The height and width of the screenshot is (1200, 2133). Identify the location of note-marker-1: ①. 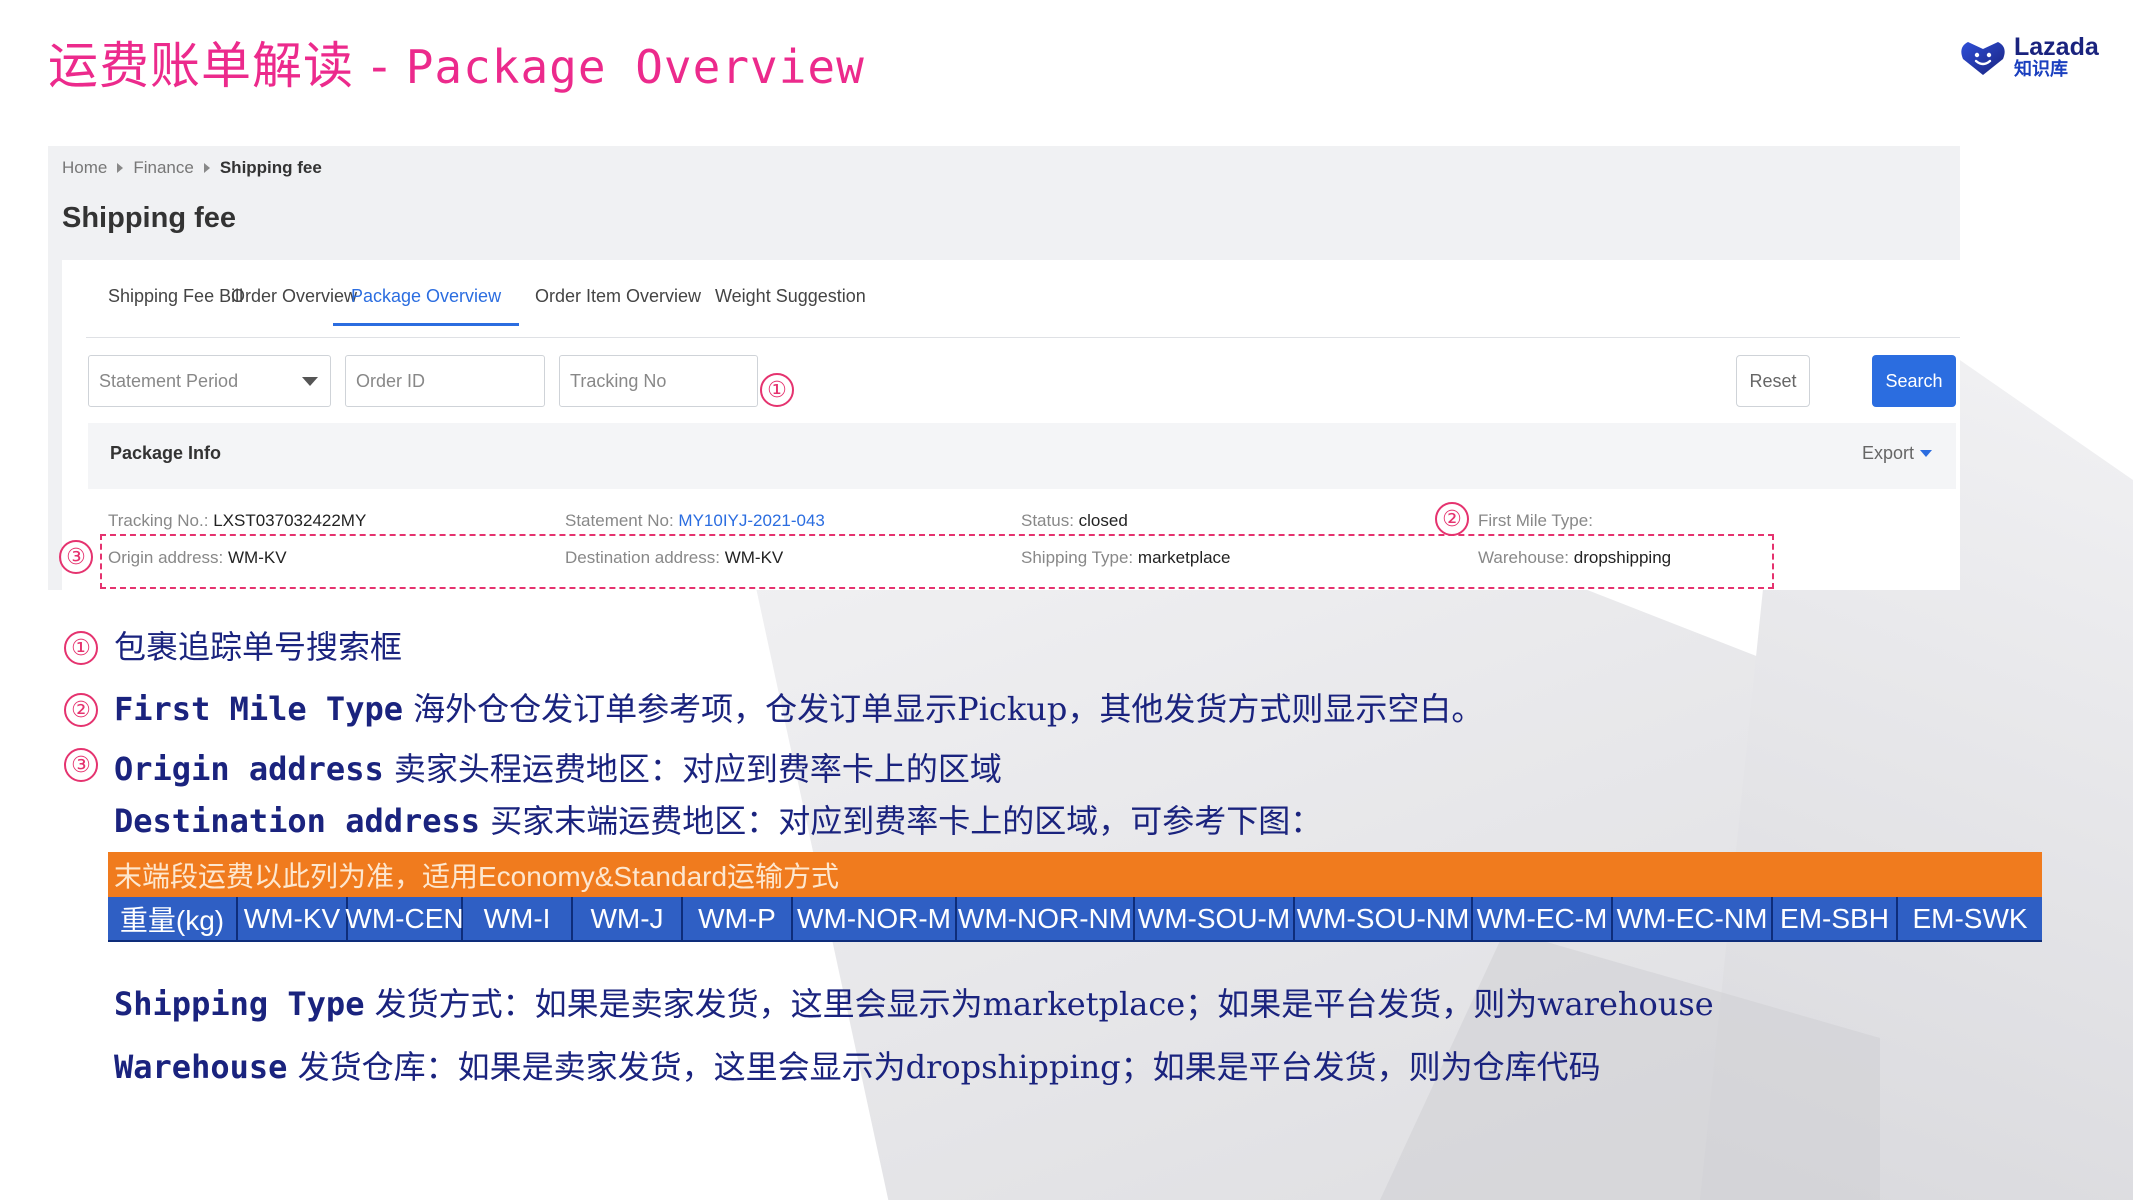
(81, 648).